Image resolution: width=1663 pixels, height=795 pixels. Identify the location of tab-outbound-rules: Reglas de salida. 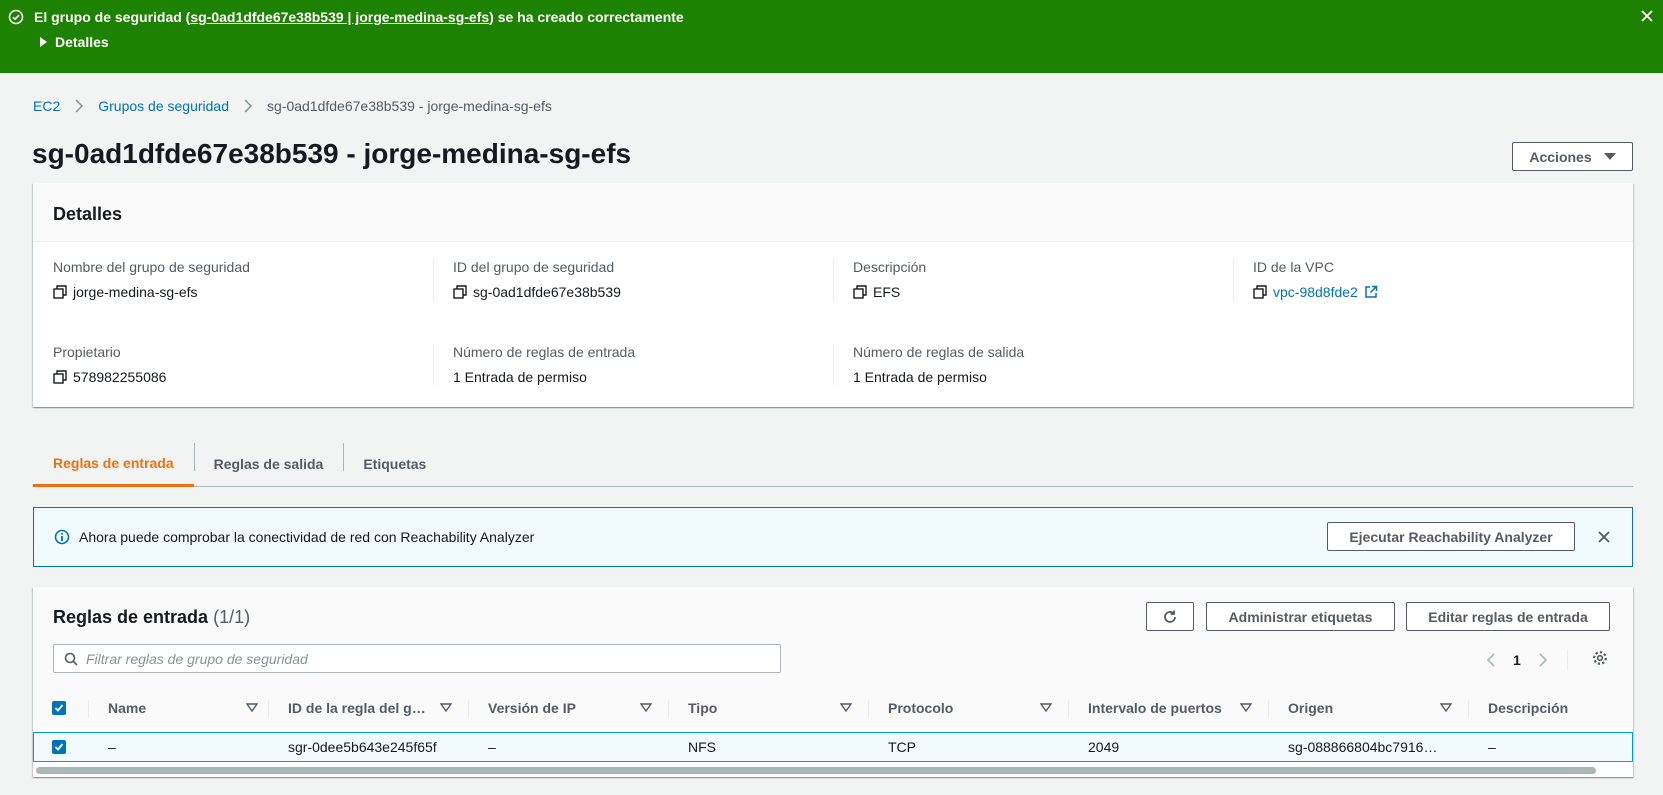
(268, 464).